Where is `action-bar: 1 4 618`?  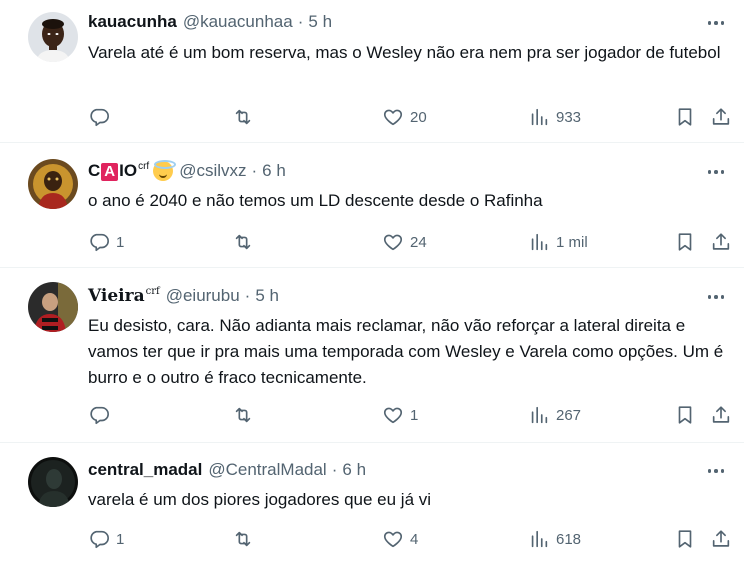 action-bar: 1 4 618 is located at coordinates (409, 539).